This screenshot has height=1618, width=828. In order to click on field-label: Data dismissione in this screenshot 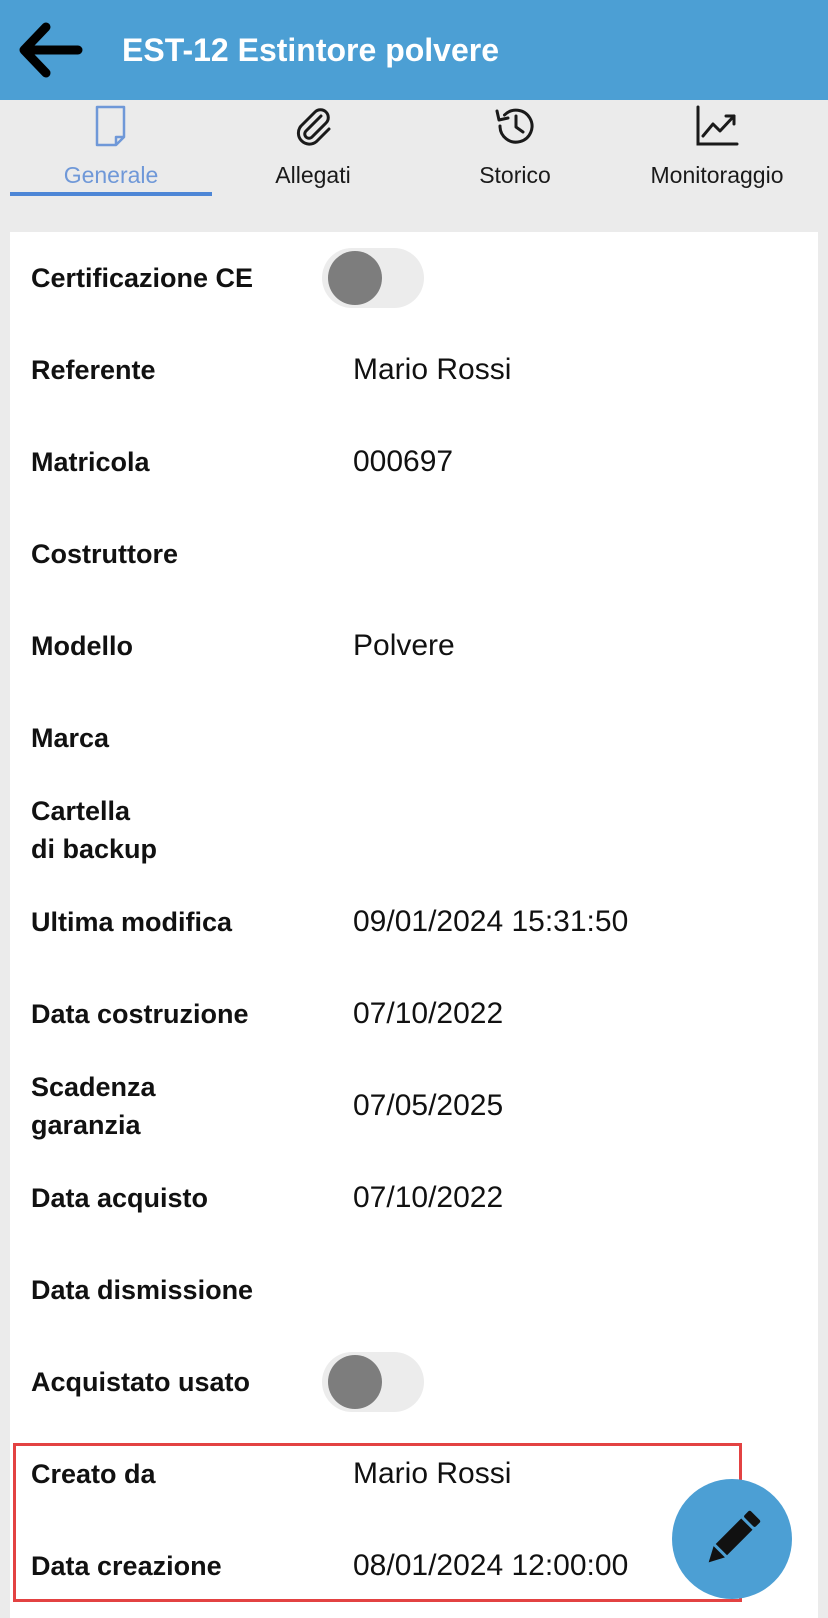, I will do `click(142, 1290)`.